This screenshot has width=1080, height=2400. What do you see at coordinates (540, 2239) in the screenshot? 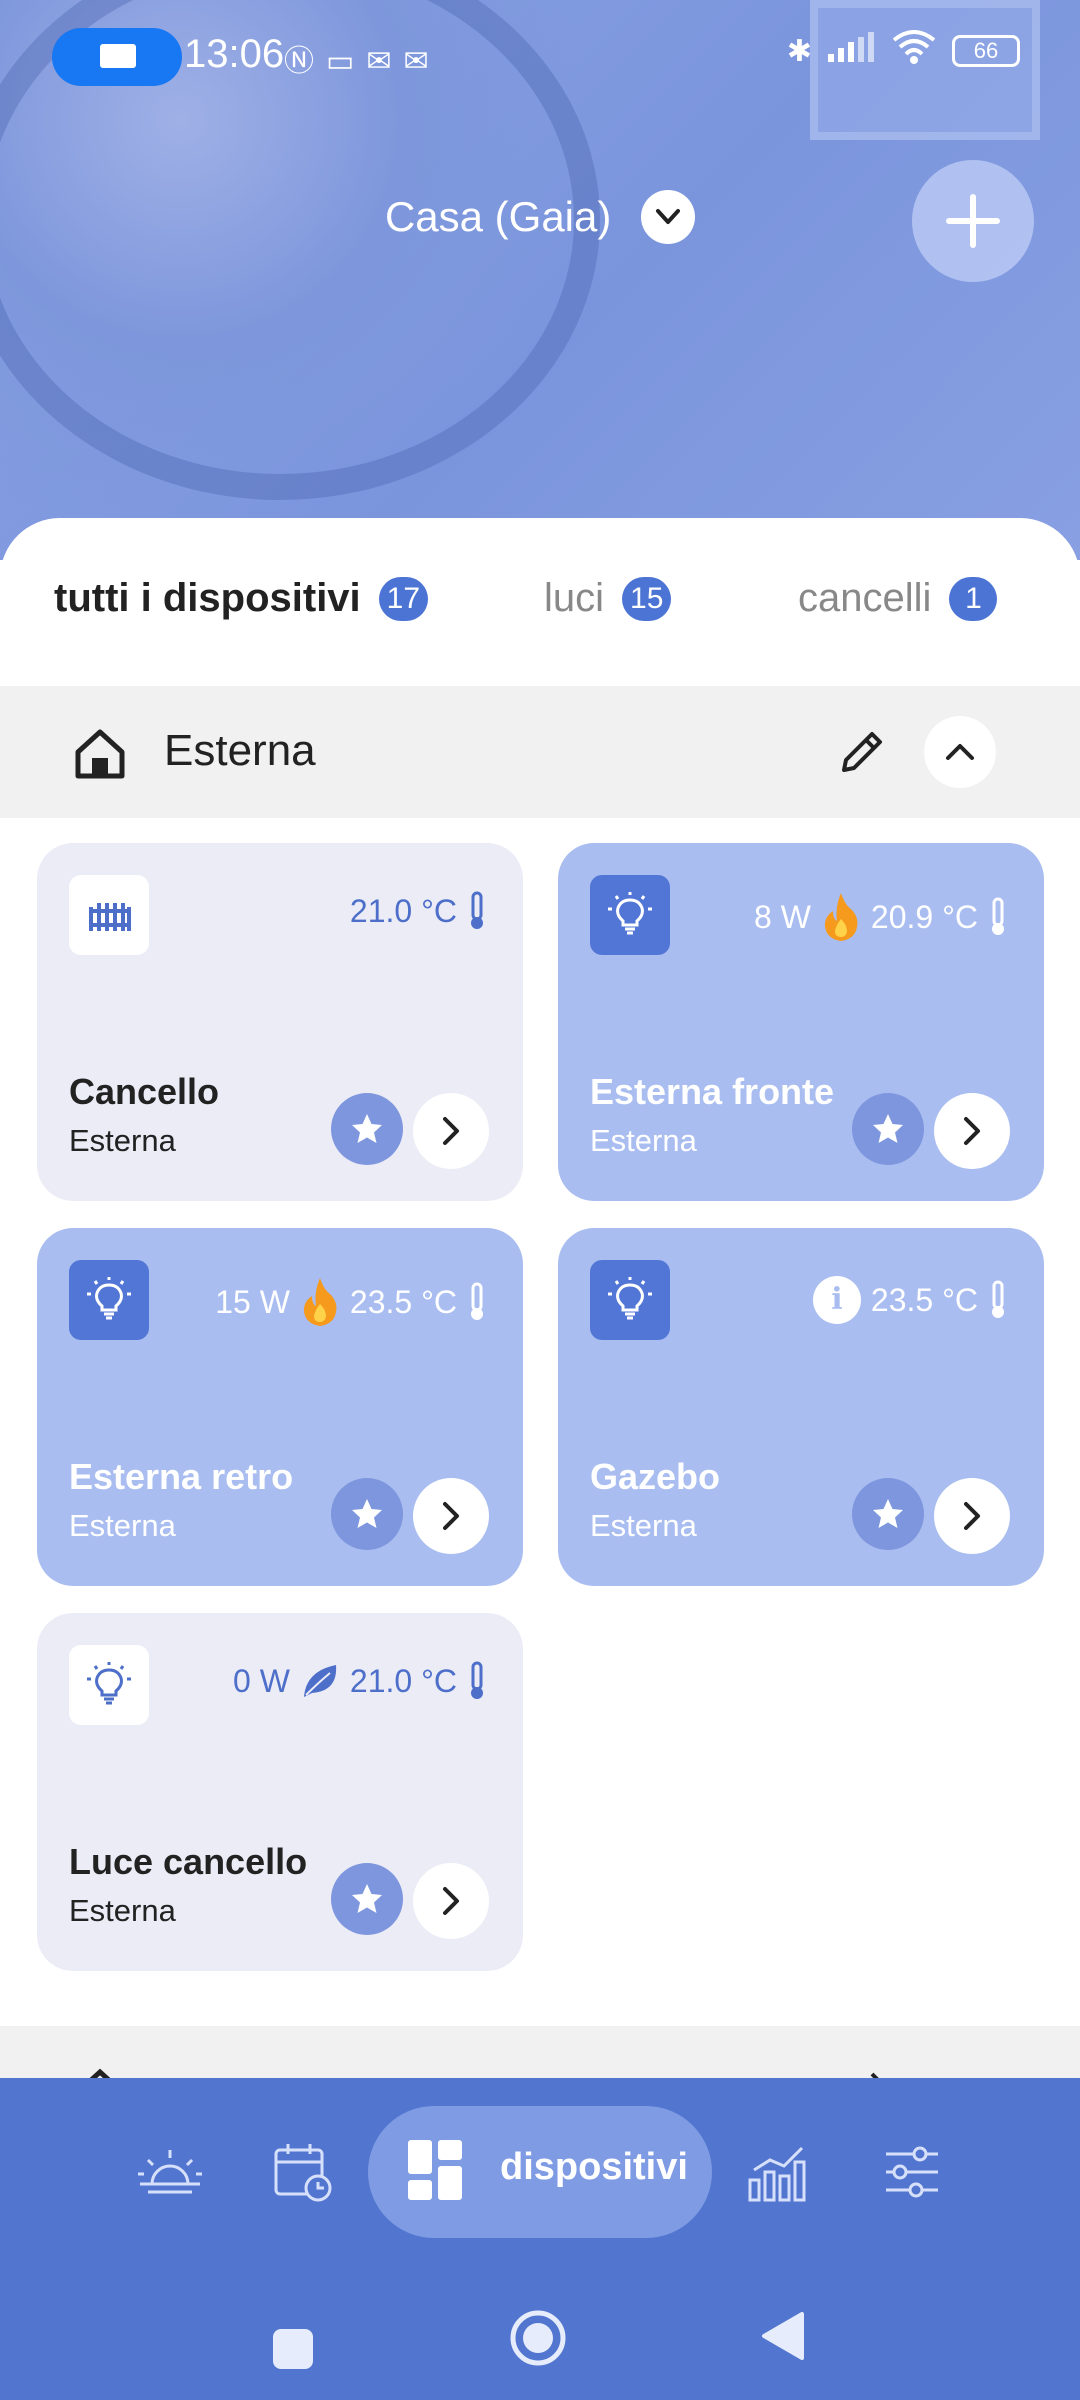
I see `bottom-navigation: dispositivi` at bounding box center [540, 2239].